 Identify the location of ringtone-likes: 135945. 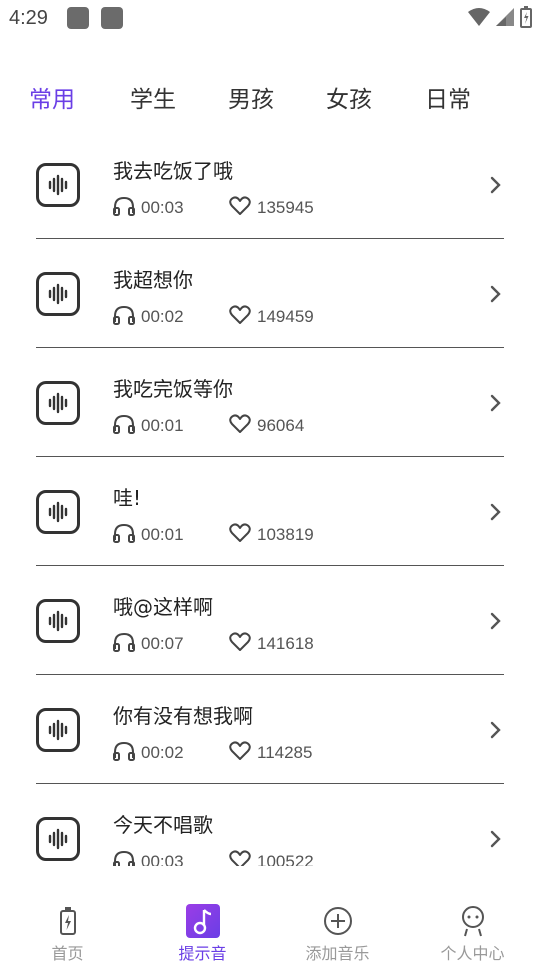
(285, 207).